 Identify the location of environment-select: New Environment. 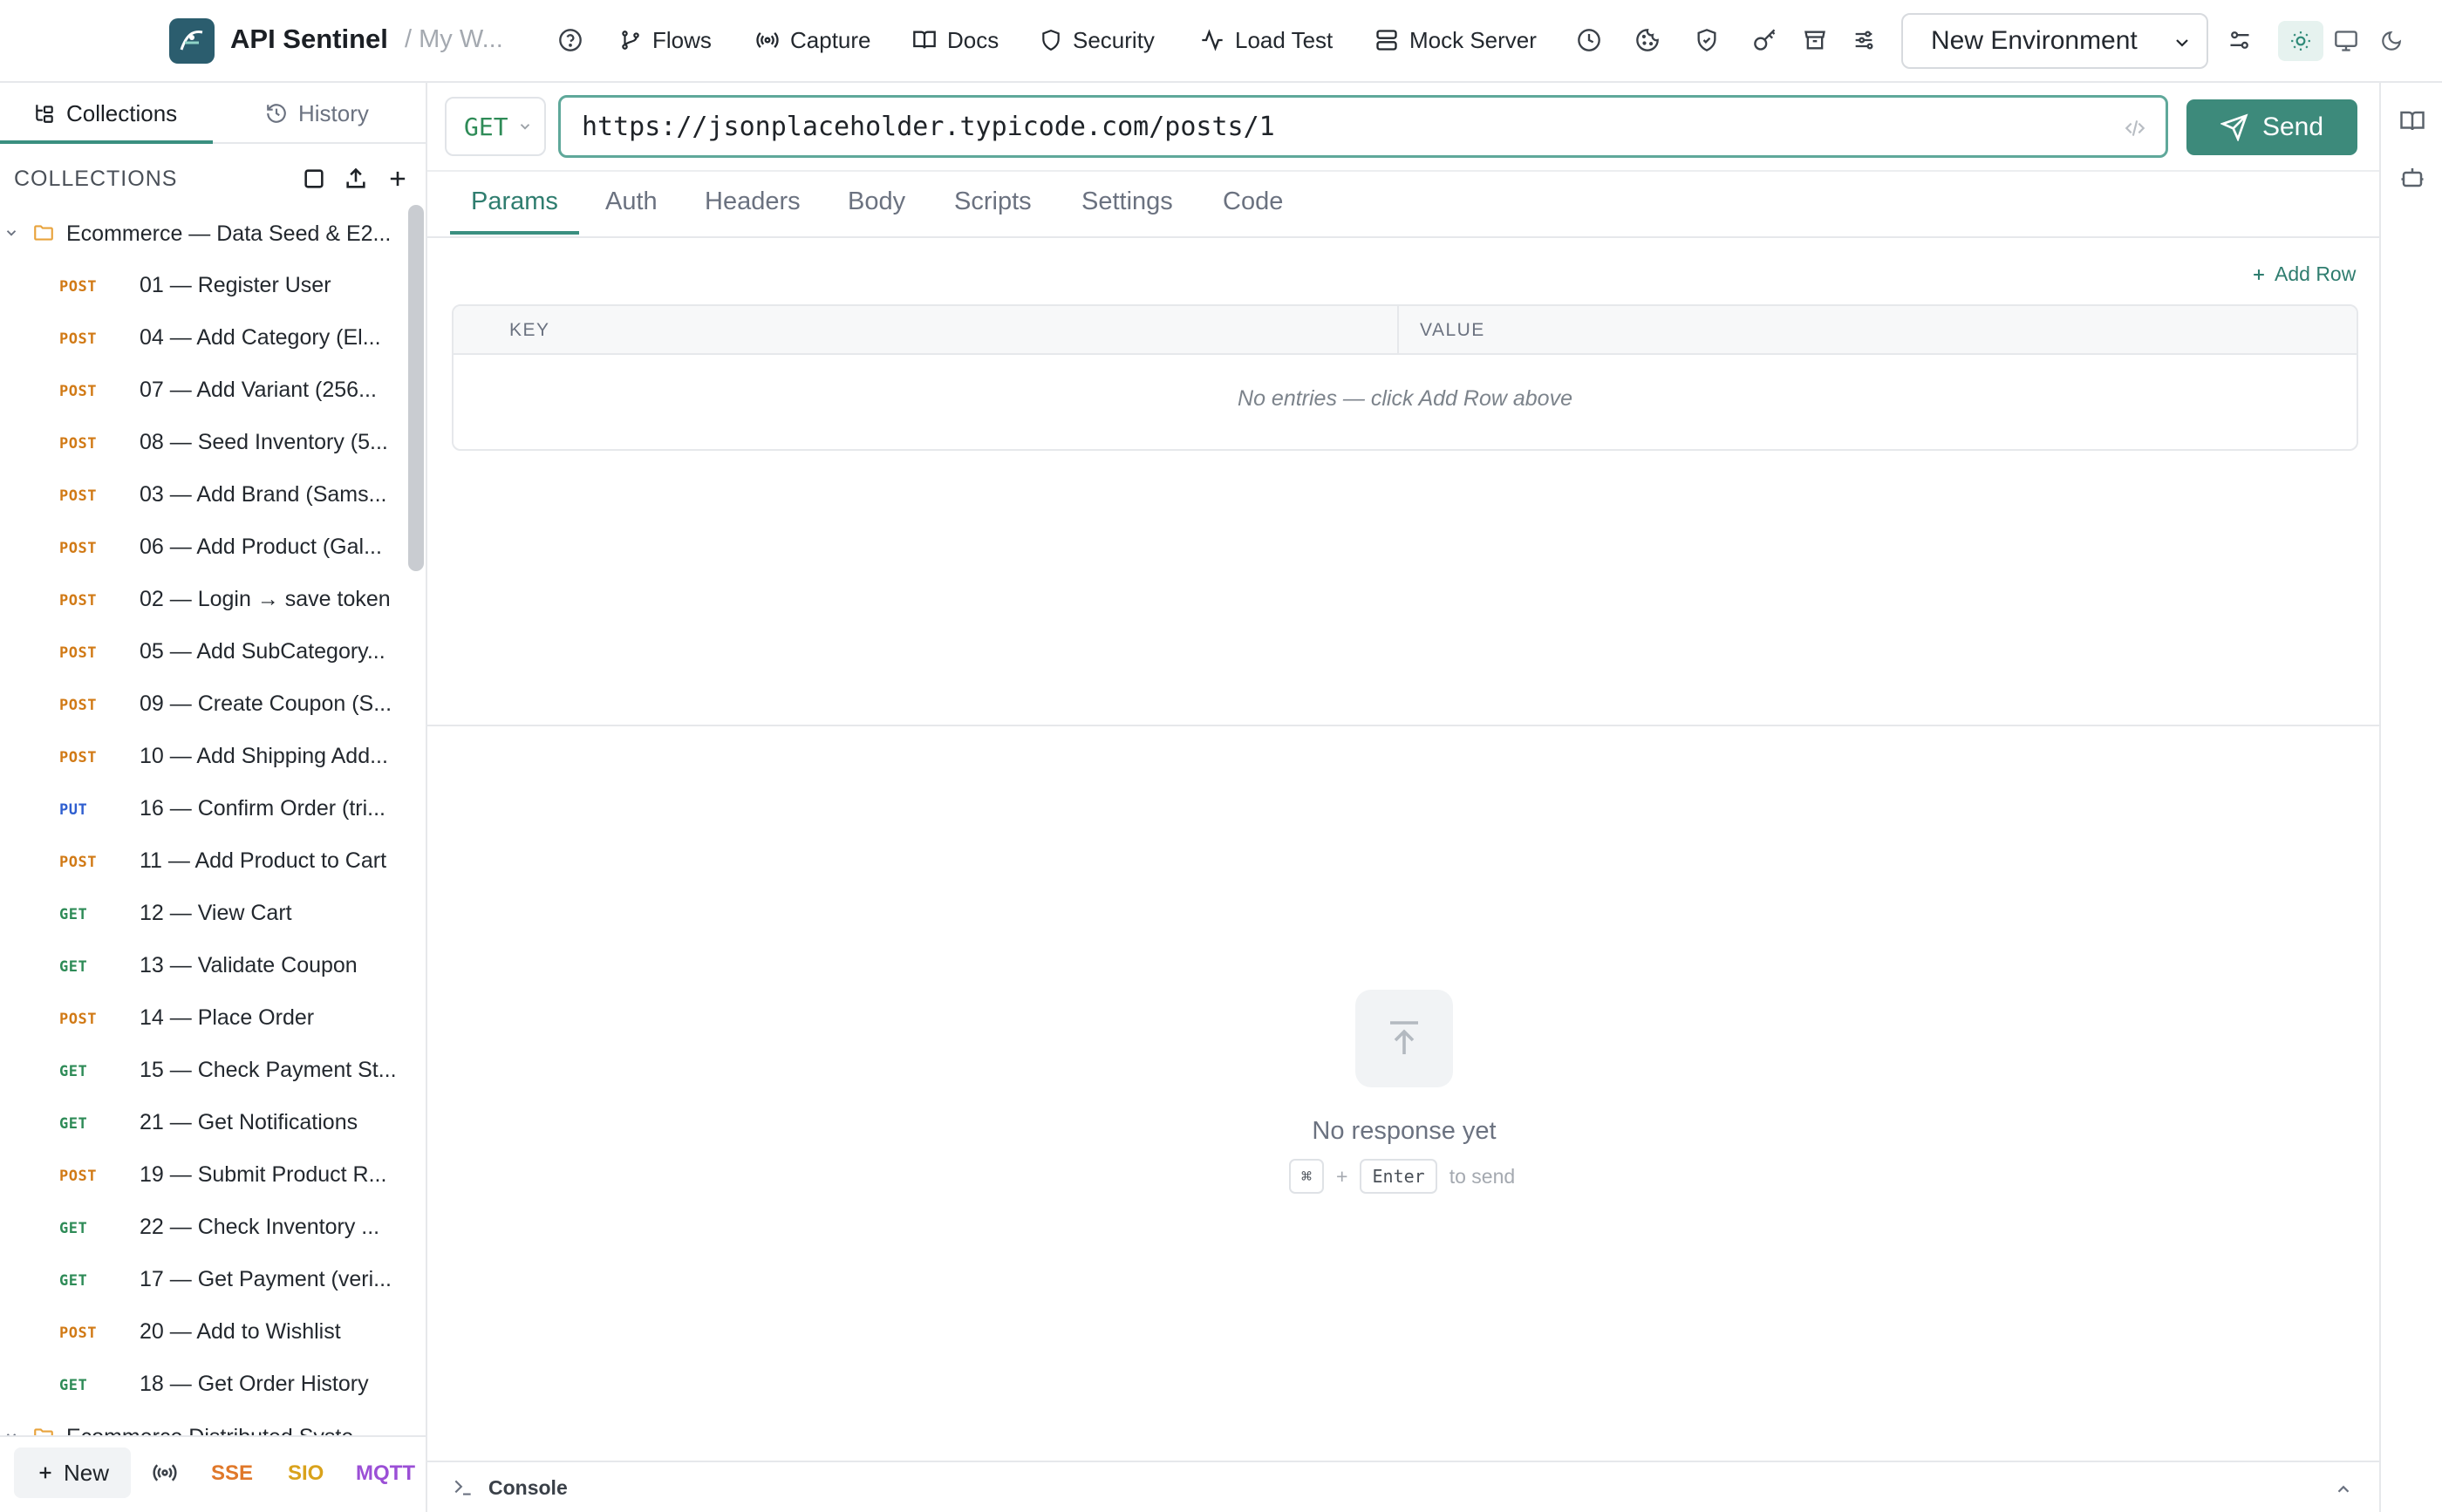
(2054, 41).